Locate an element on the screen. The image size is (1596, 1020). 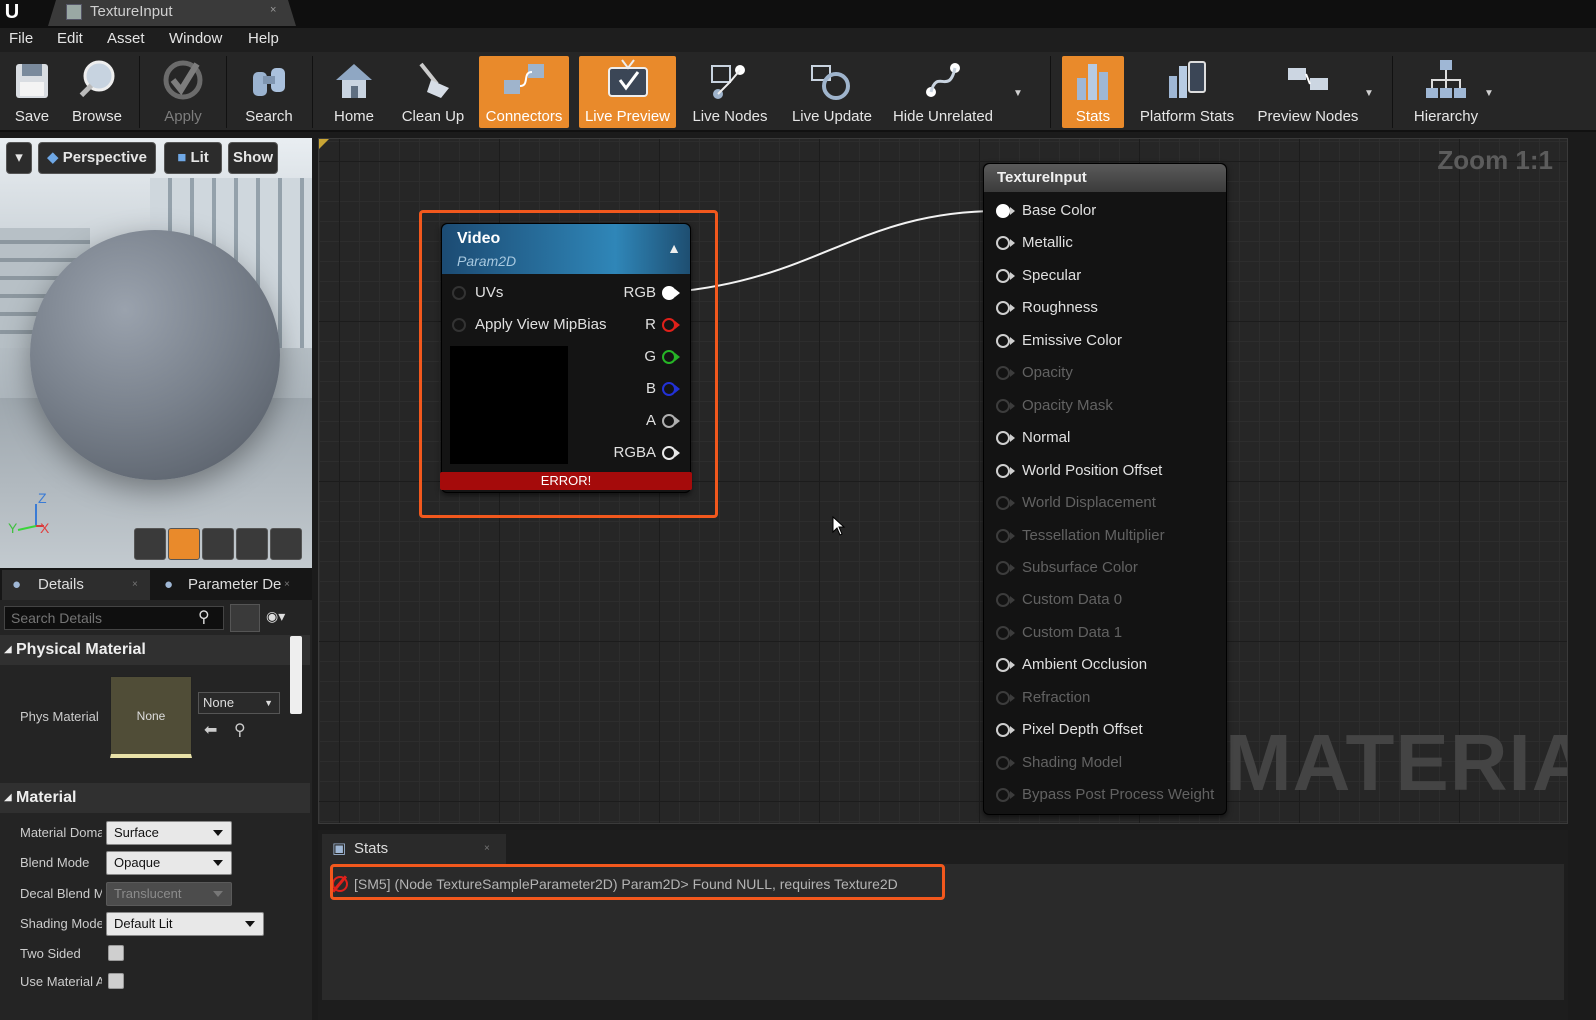
preview-cube-button is located at coordinates (252, 544).